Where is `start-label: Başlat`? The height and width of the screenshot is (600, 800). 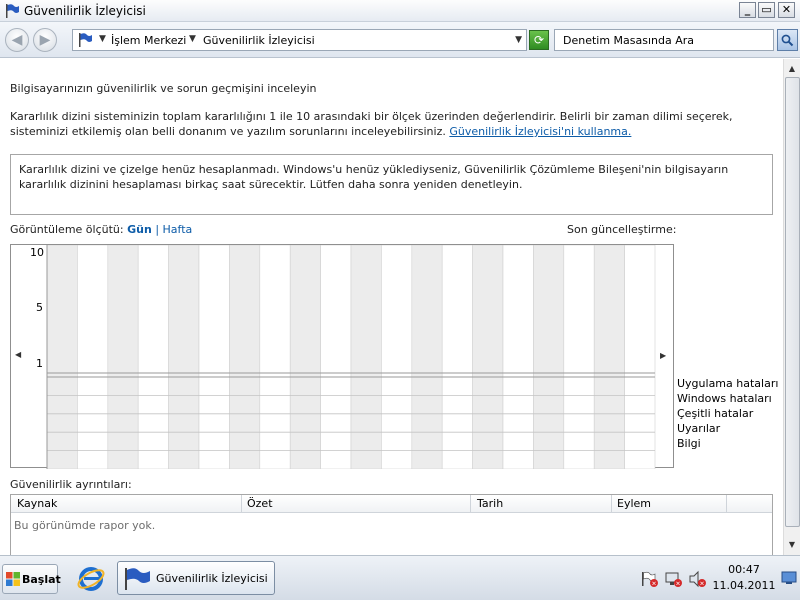
start-label: Başlat is located at coordinates (41, 579).